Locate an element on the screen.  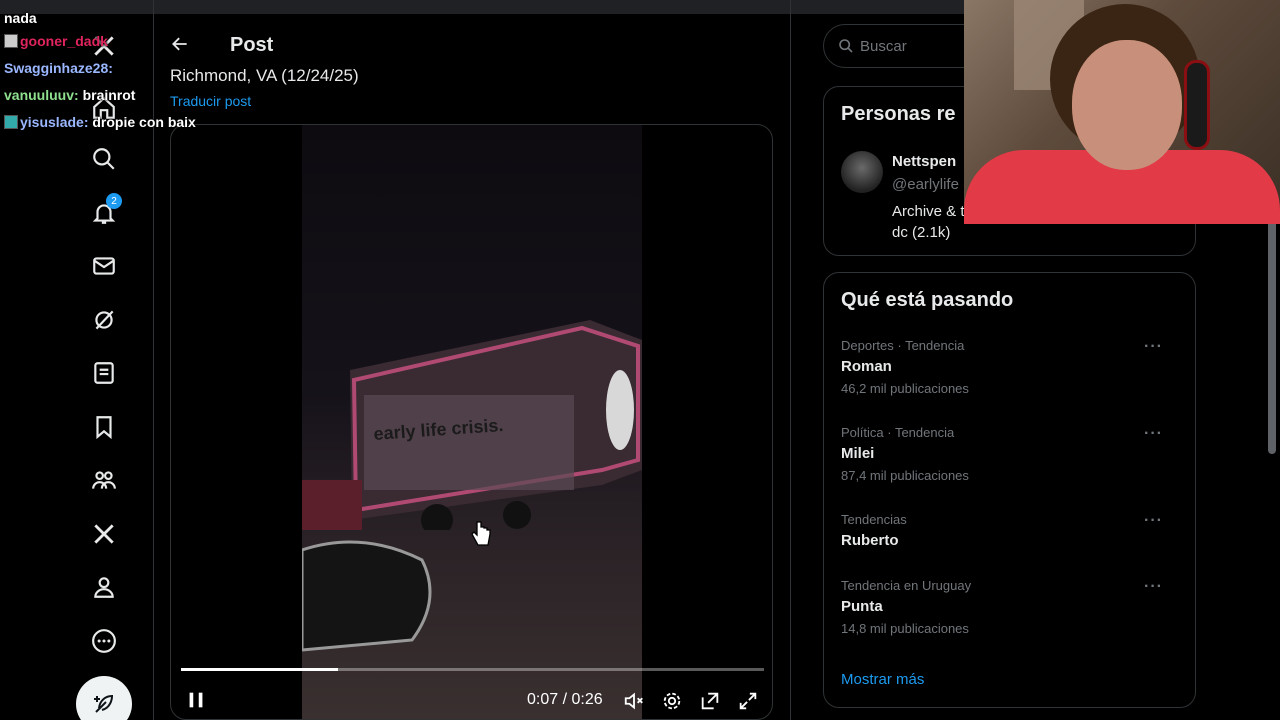
notifications-badge: 2 is located at coordinates (114, 201).